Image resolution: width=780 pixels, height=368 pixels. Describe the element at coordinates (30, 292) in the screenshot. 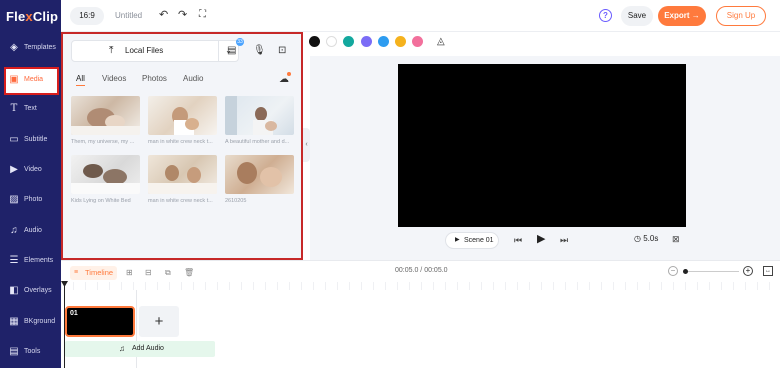

I see `sidebar-item-overlays: ◧ Overlays` at that location.